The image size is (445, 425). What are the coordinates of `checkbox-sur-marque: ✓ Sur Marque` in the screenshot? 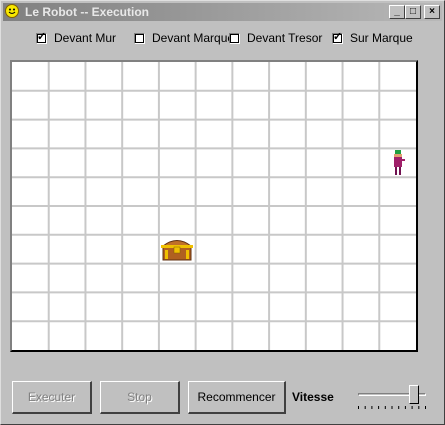 It's located at (372, 38).